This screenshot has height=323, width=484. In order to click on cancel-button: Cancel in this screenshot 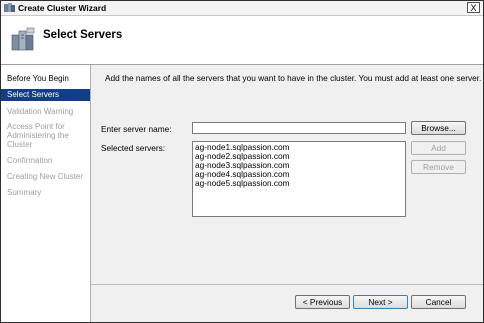, I will do `click(438, 302)`.